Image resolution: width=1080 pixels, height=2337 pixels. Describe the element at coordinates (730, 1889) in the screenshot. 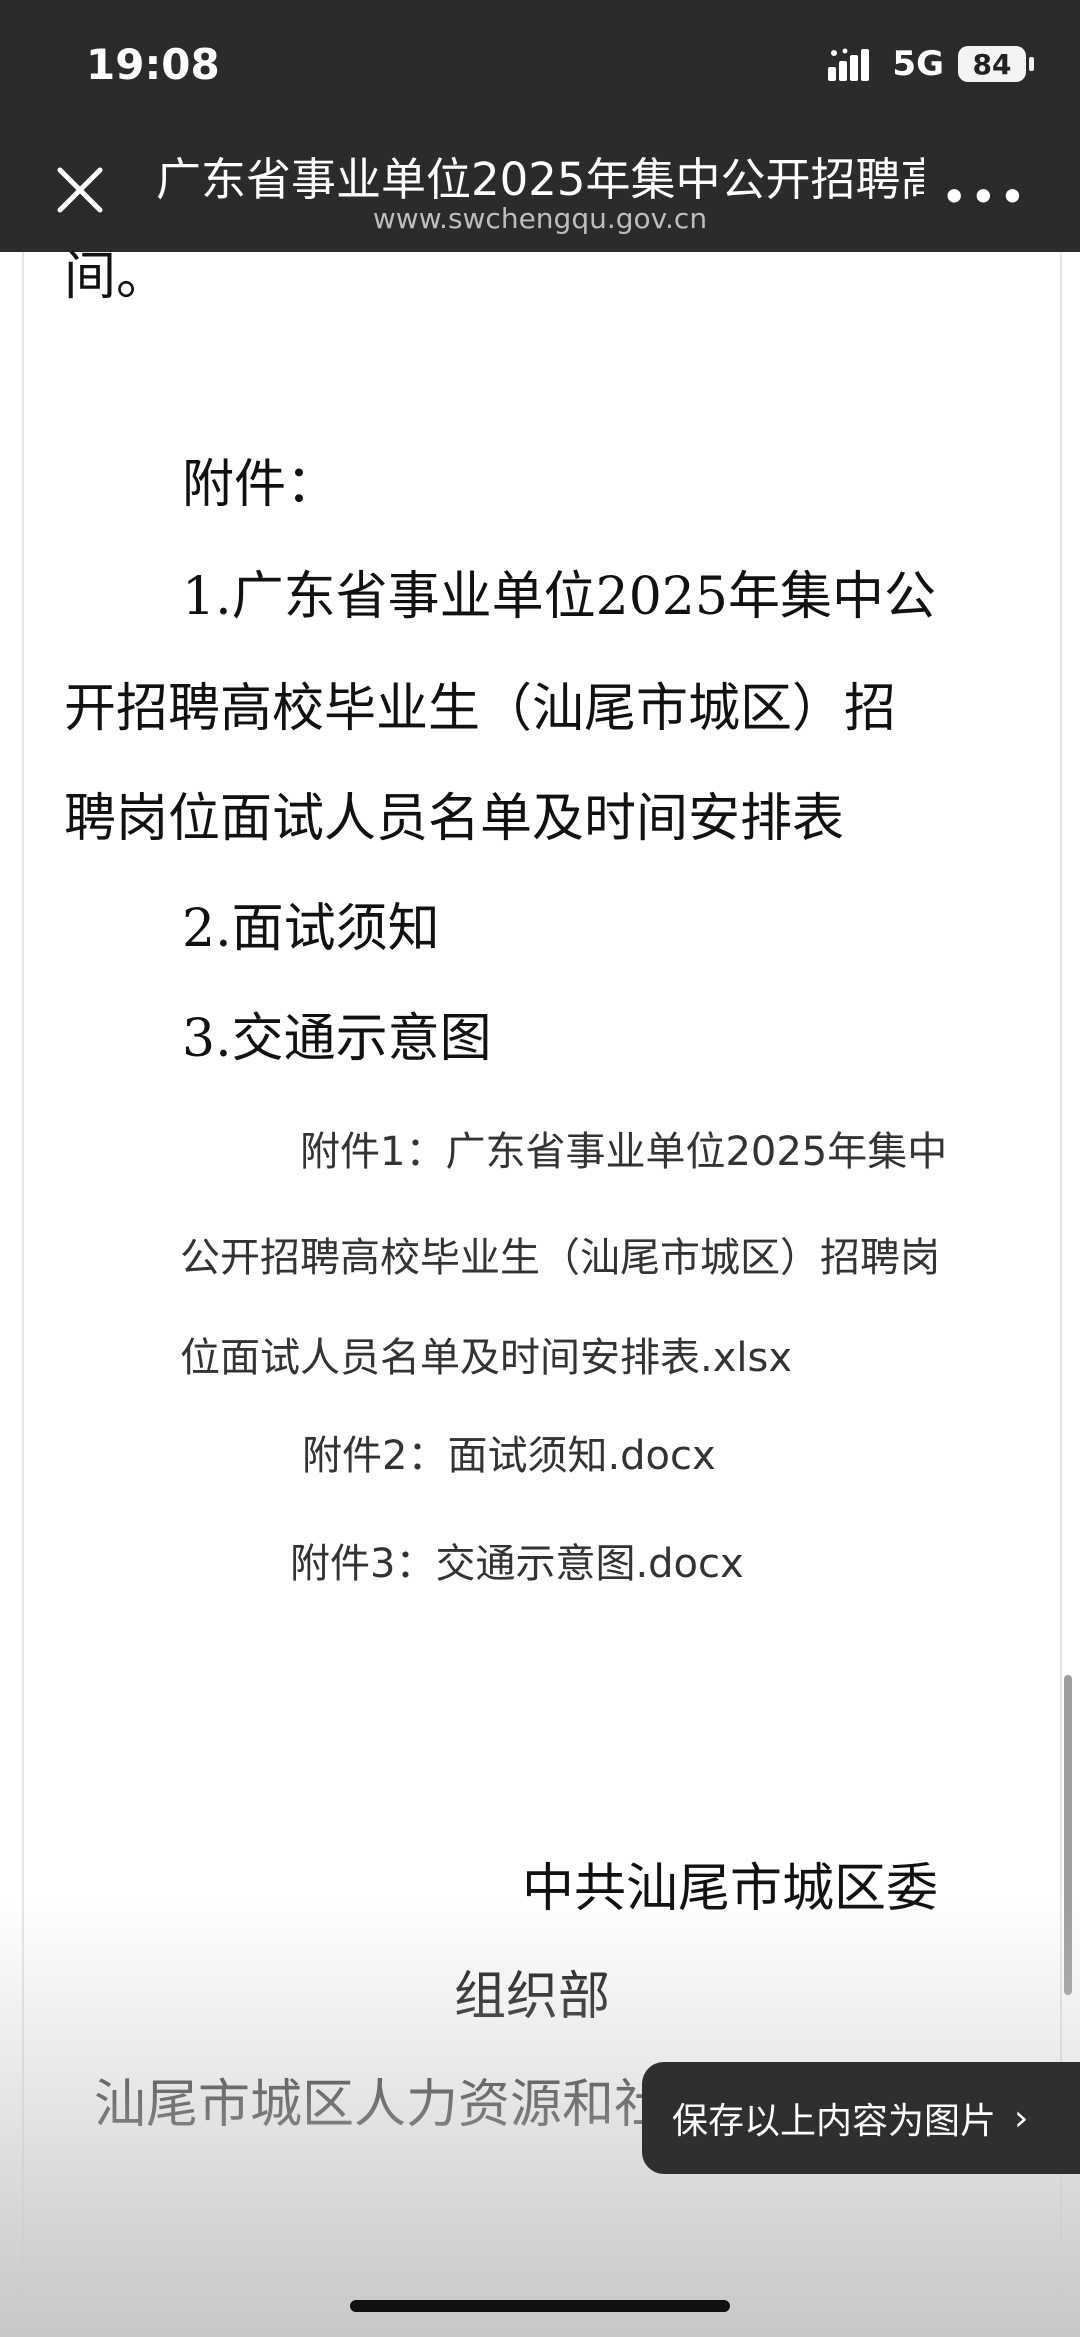

I see `signature-line-1: 中共汕尾市城区委` at that location.